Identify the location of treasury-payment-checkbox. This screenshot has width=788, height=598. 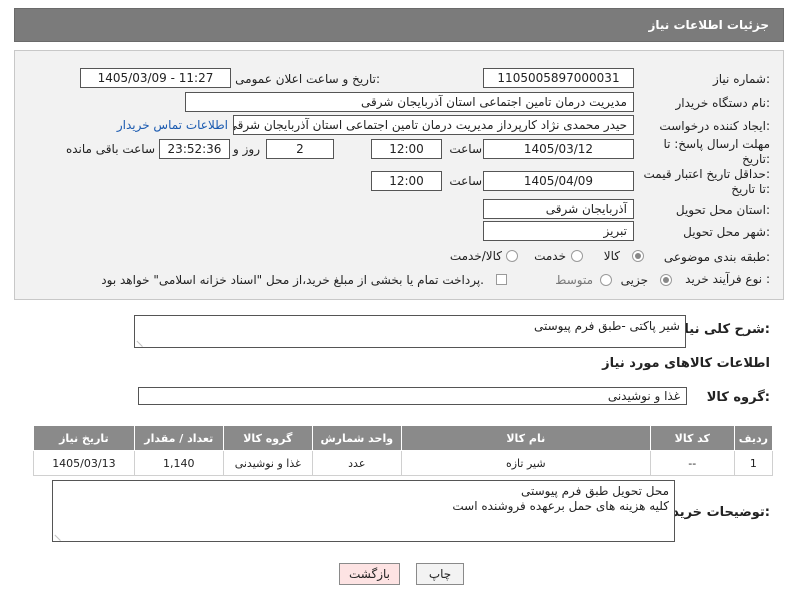
(501, 279).